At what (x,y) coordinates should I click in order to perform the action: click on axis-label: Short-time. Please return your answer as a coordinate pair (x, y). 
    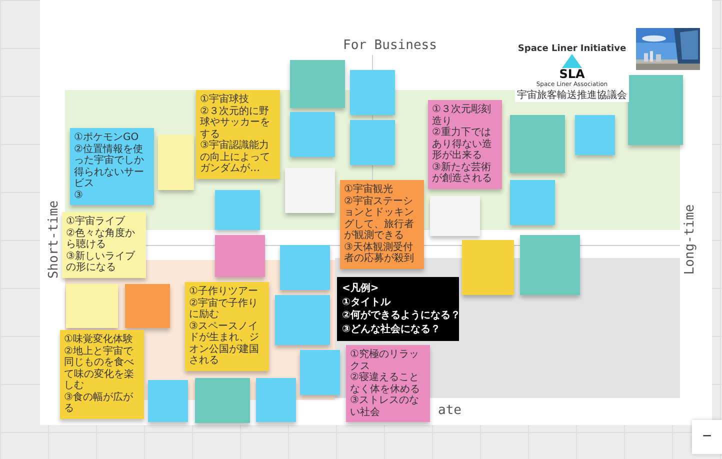
    Looking at the image, I should click on (54, 239).